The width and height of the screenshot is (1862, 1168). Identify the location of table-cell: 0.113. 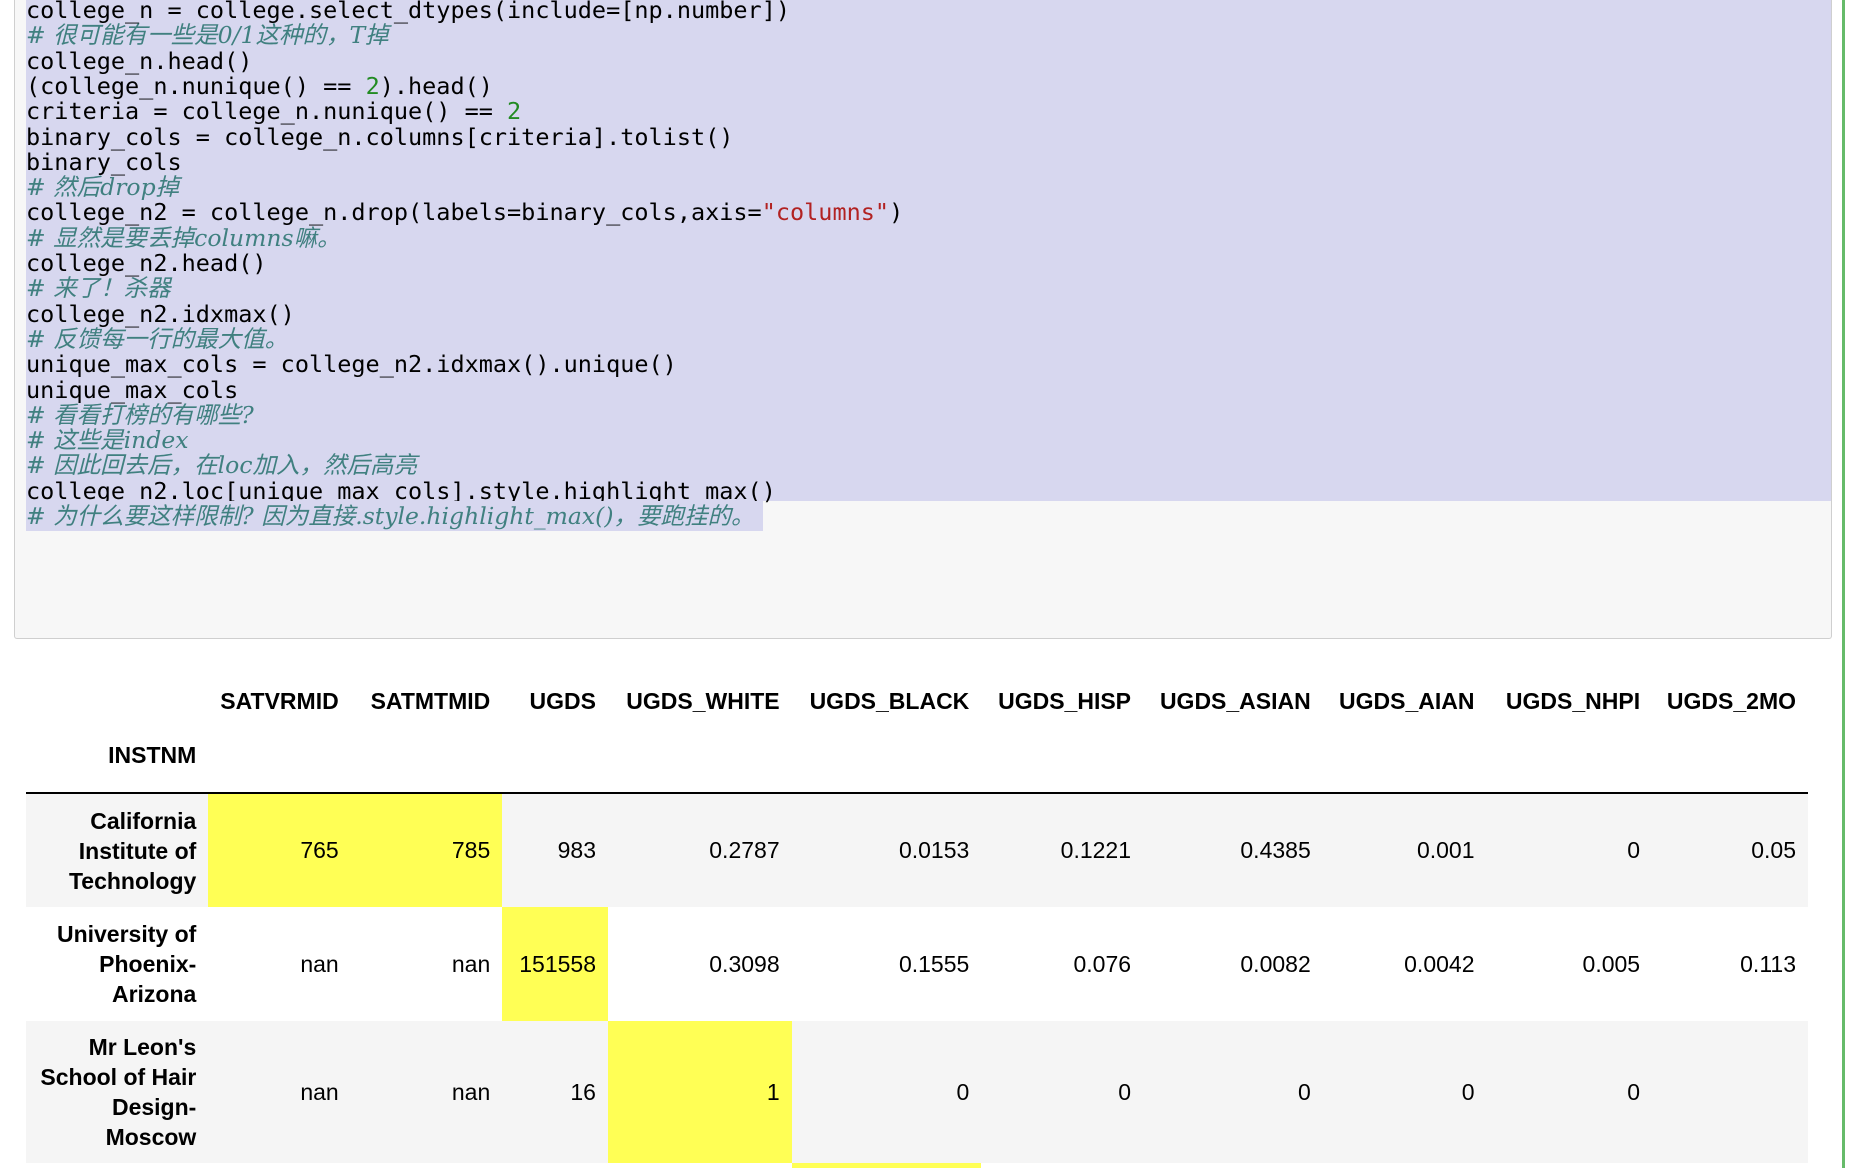
(1768, 963).